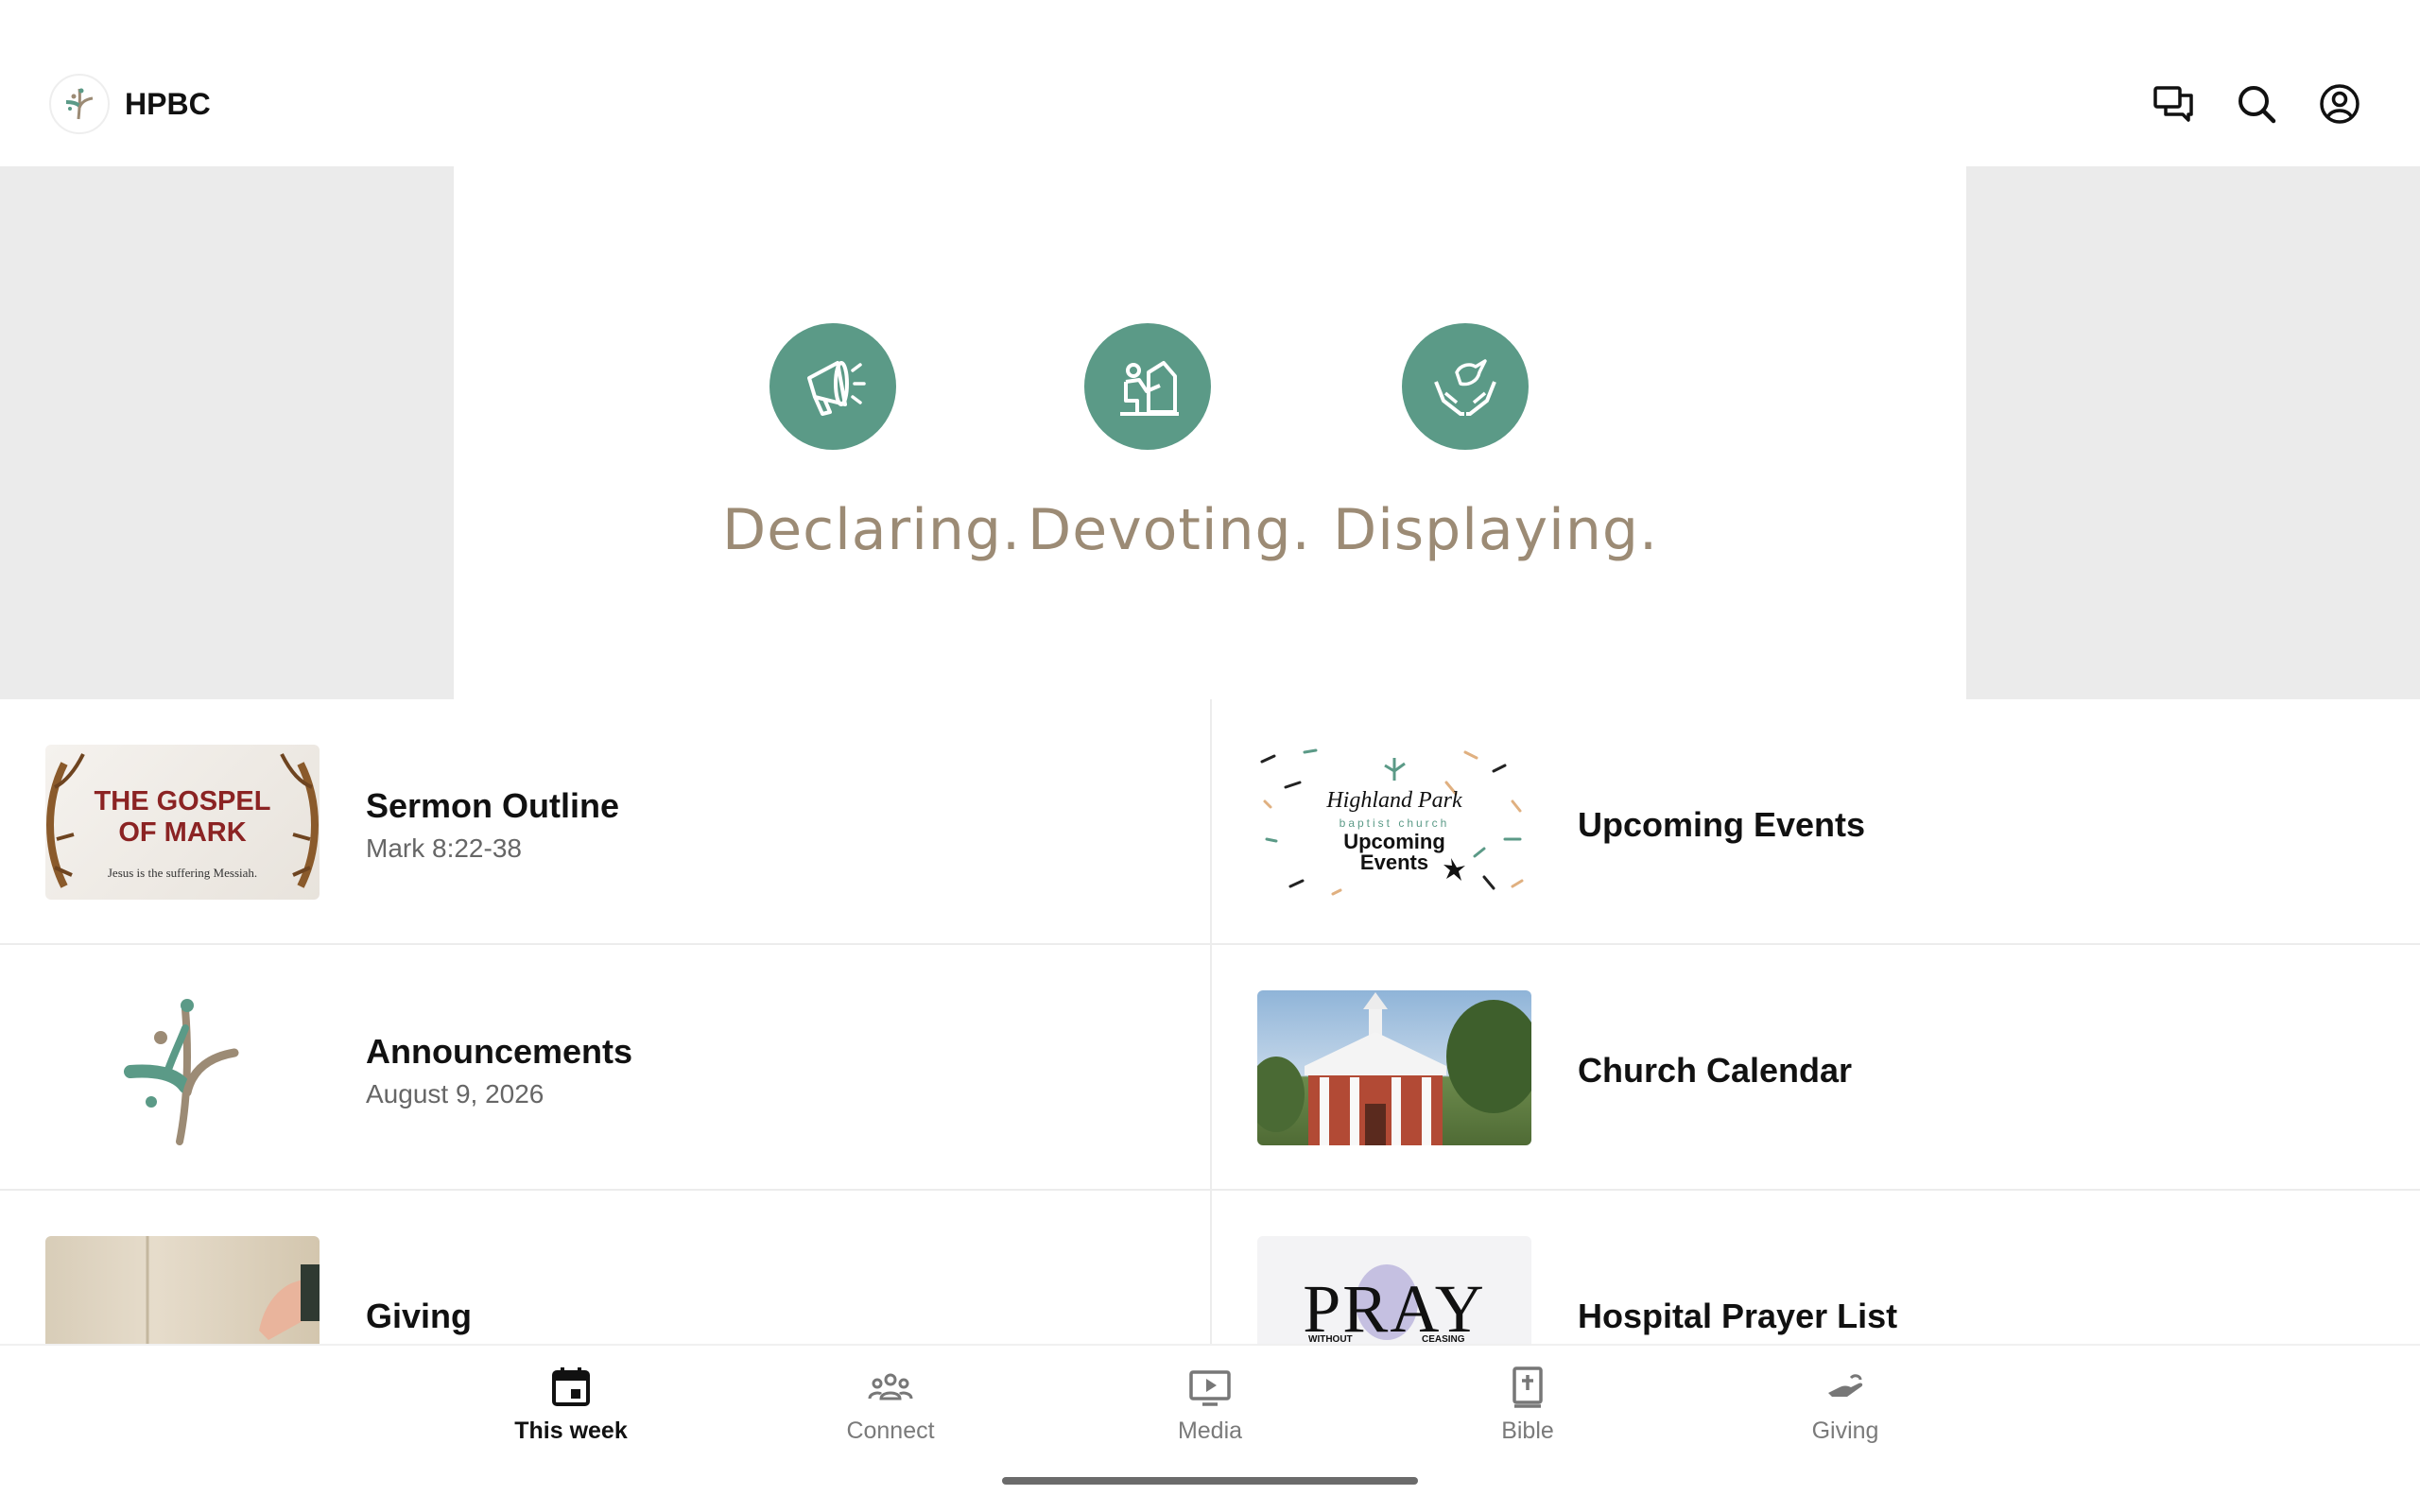 This screenshot has height=1512, width=2420. I want to click on pillar-declaring: Declaring., so click(897, 432).